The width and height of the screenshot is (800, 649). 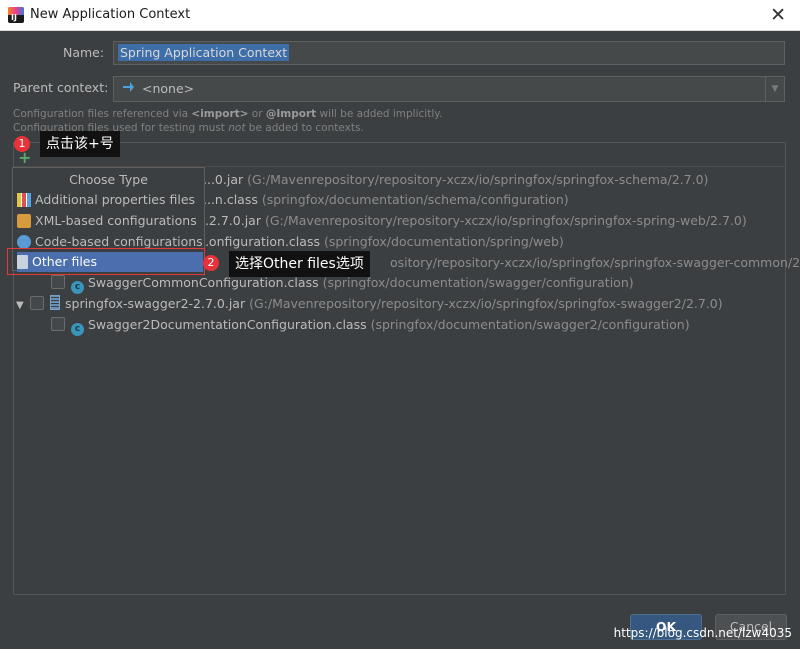 I want to click on popup-item-properties: Additional properties files, so click(x=110, y=200).